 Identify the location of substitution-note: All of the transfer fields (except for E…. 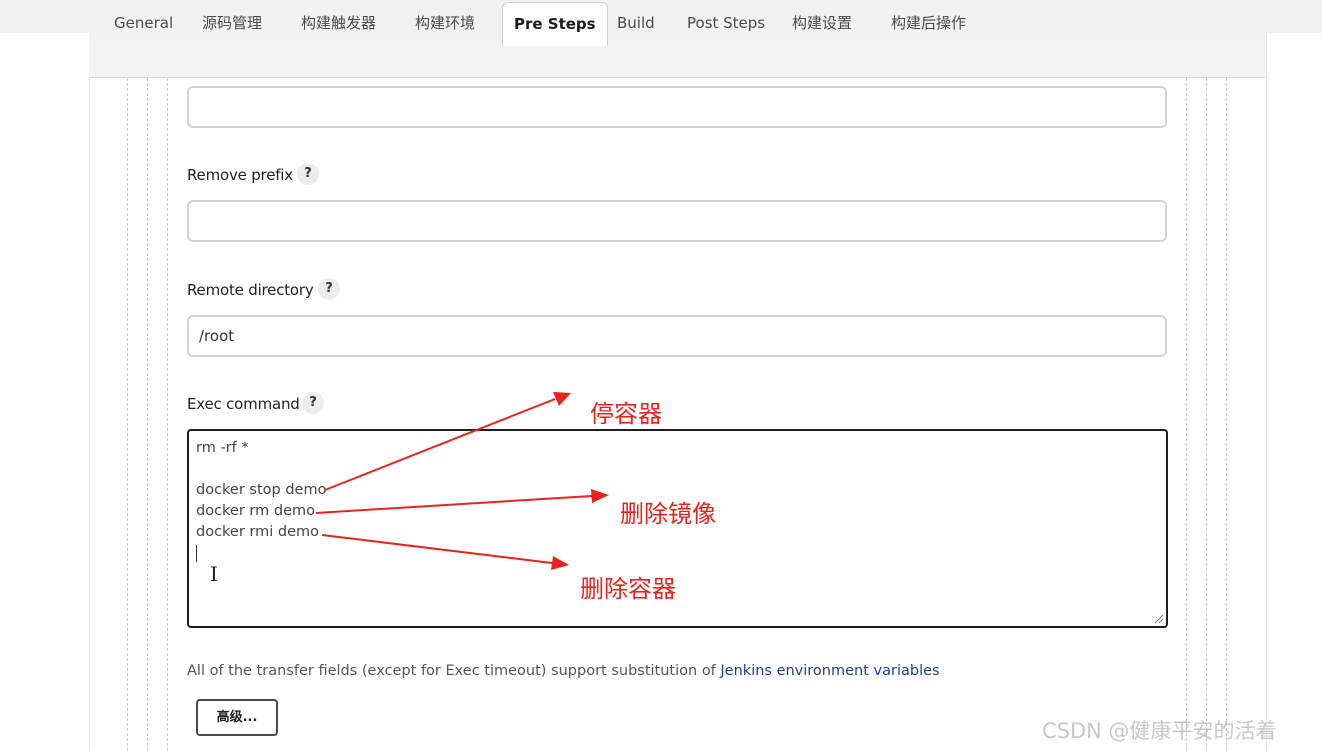
(563, 671).